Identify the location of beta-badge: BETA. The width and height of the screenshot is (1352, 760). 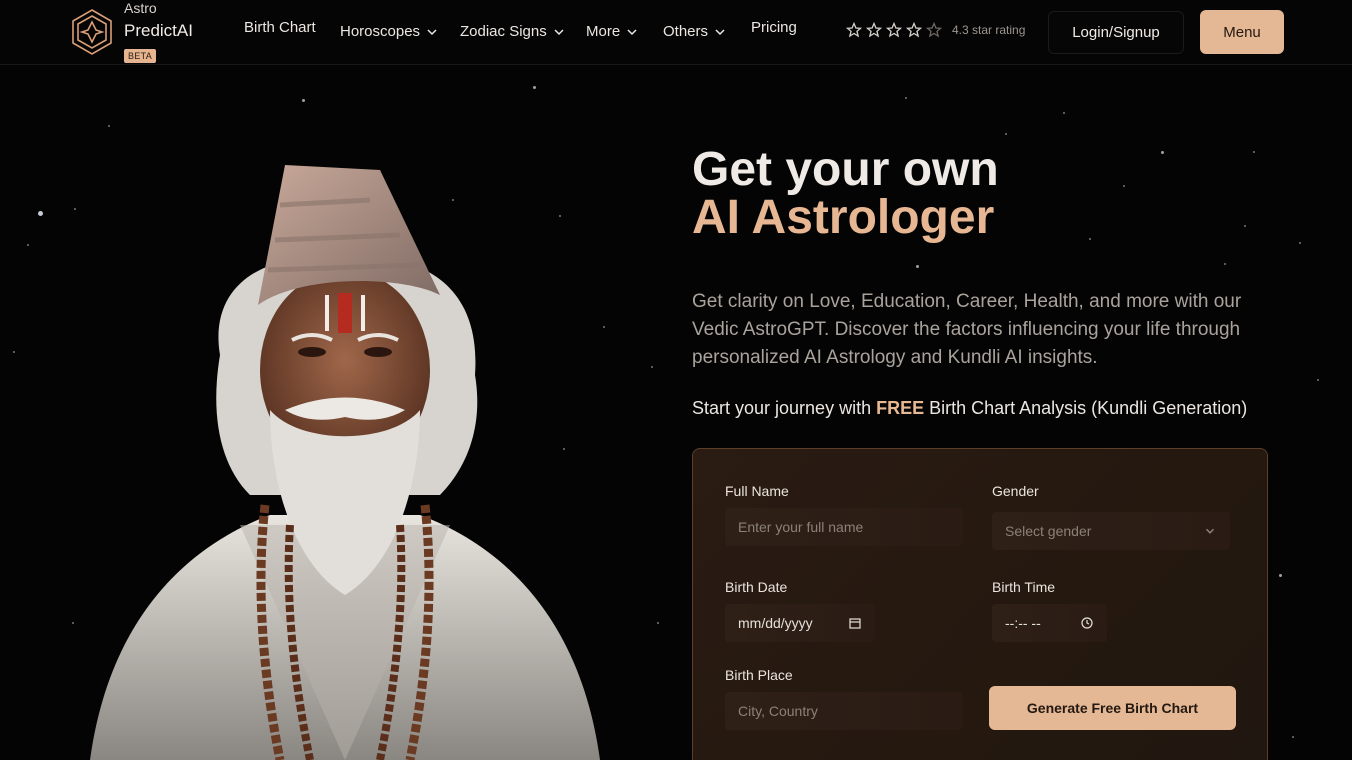
(140, 56).